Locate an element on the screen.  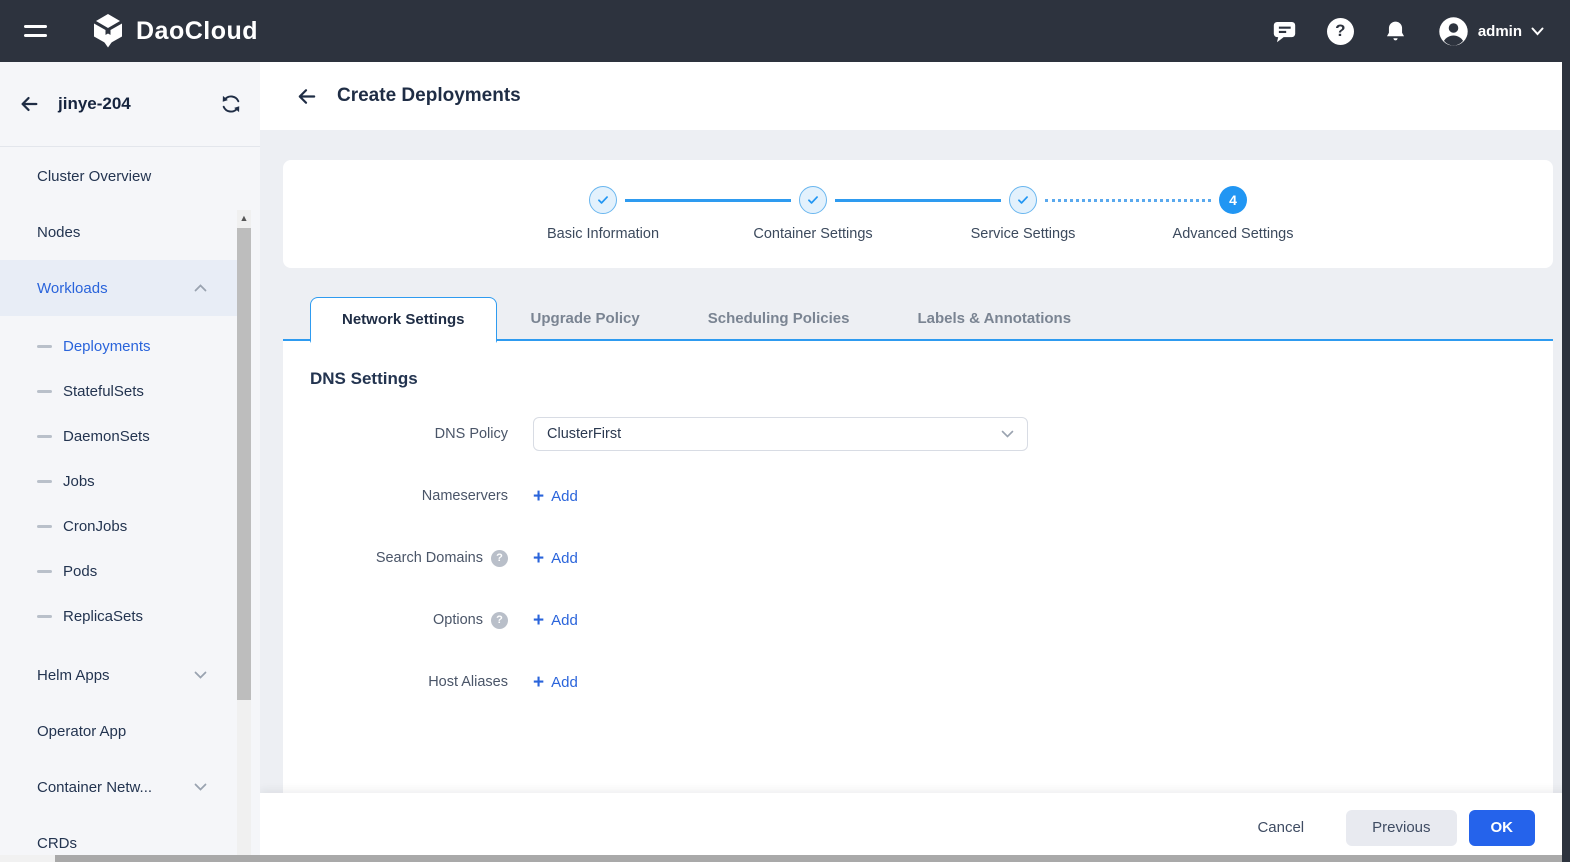
tab-network-settings: Network Settings is located at coordinates (403, 320).